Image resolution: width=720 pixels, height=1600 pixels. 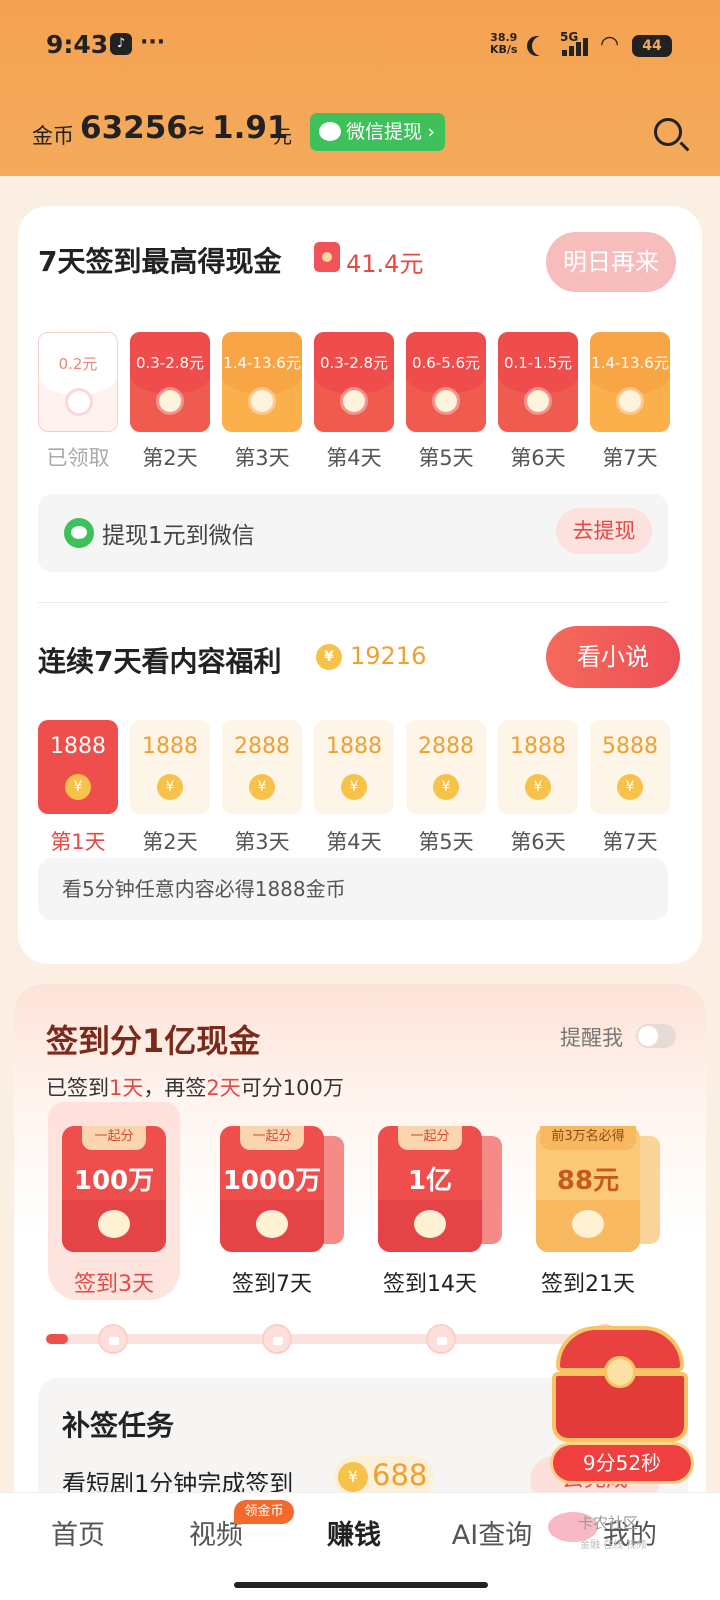 I want to click on checkin-day-4: 0.3-2.8元, so click(x=354, y=382).